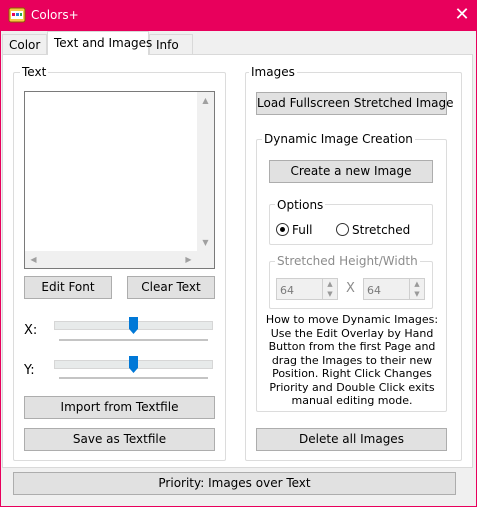  Describe the element at coordinates (0, 269) in the screenshot. I see `window-border-left` at that location.